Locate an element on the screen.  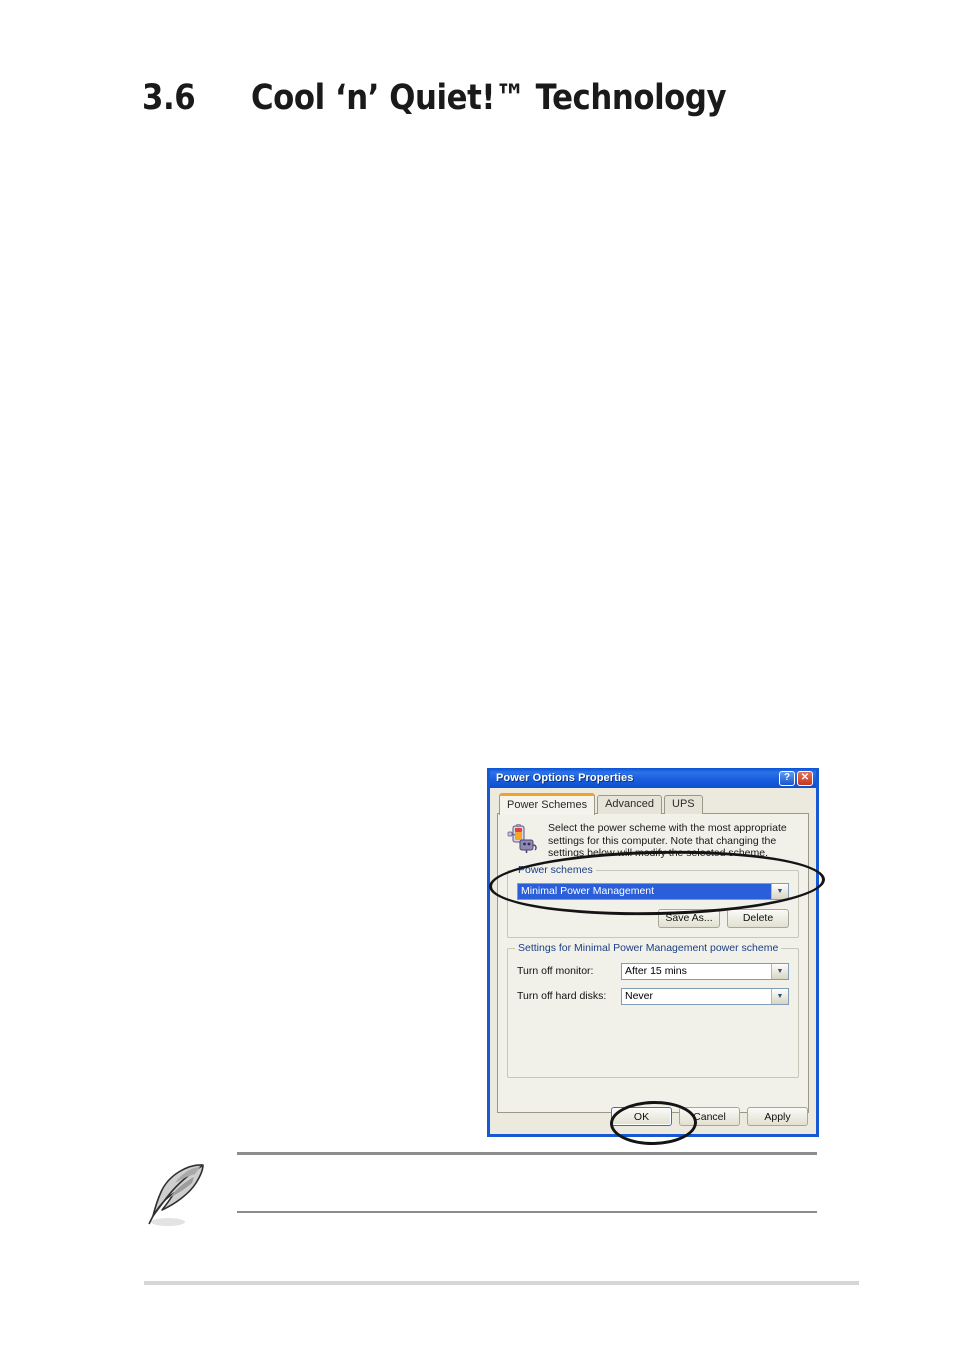
note-block is located at coordinates (479, 1194).